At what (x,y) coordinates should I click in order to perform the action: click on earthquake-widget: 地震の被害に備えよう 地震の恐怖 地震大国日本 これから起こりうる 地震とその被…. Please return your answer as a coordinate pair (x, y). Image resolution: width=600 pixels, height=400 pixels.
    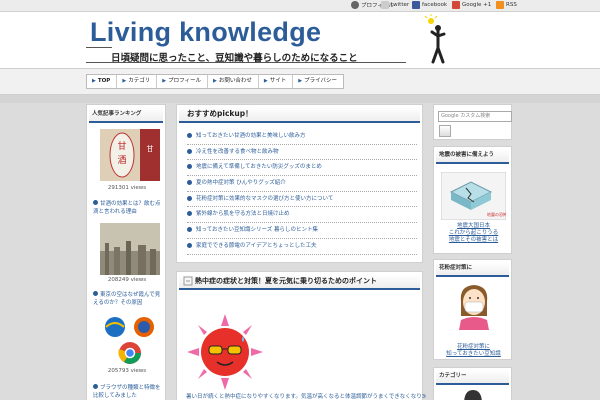
    Looking at the image, I should click on (472, 200).